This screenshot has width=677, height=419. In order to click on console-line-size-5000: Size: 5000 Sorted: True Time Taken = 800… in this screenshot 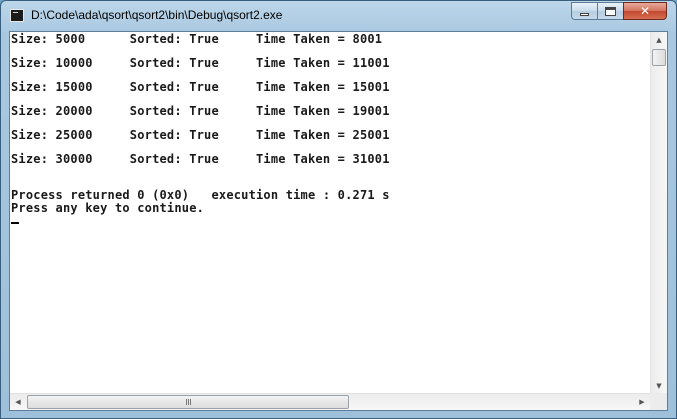, I will do `click(197, 39)`.